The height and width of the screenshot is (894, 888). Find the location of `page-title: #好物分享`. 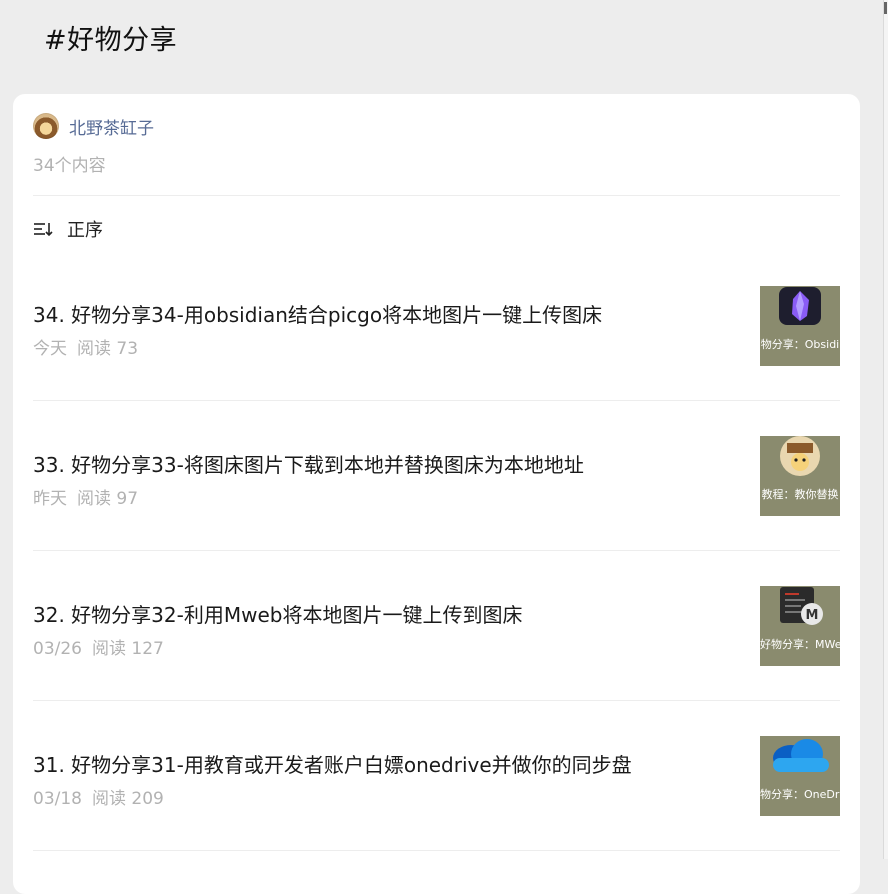

page-title: #好物分享 is located at coordinates (111, 40).